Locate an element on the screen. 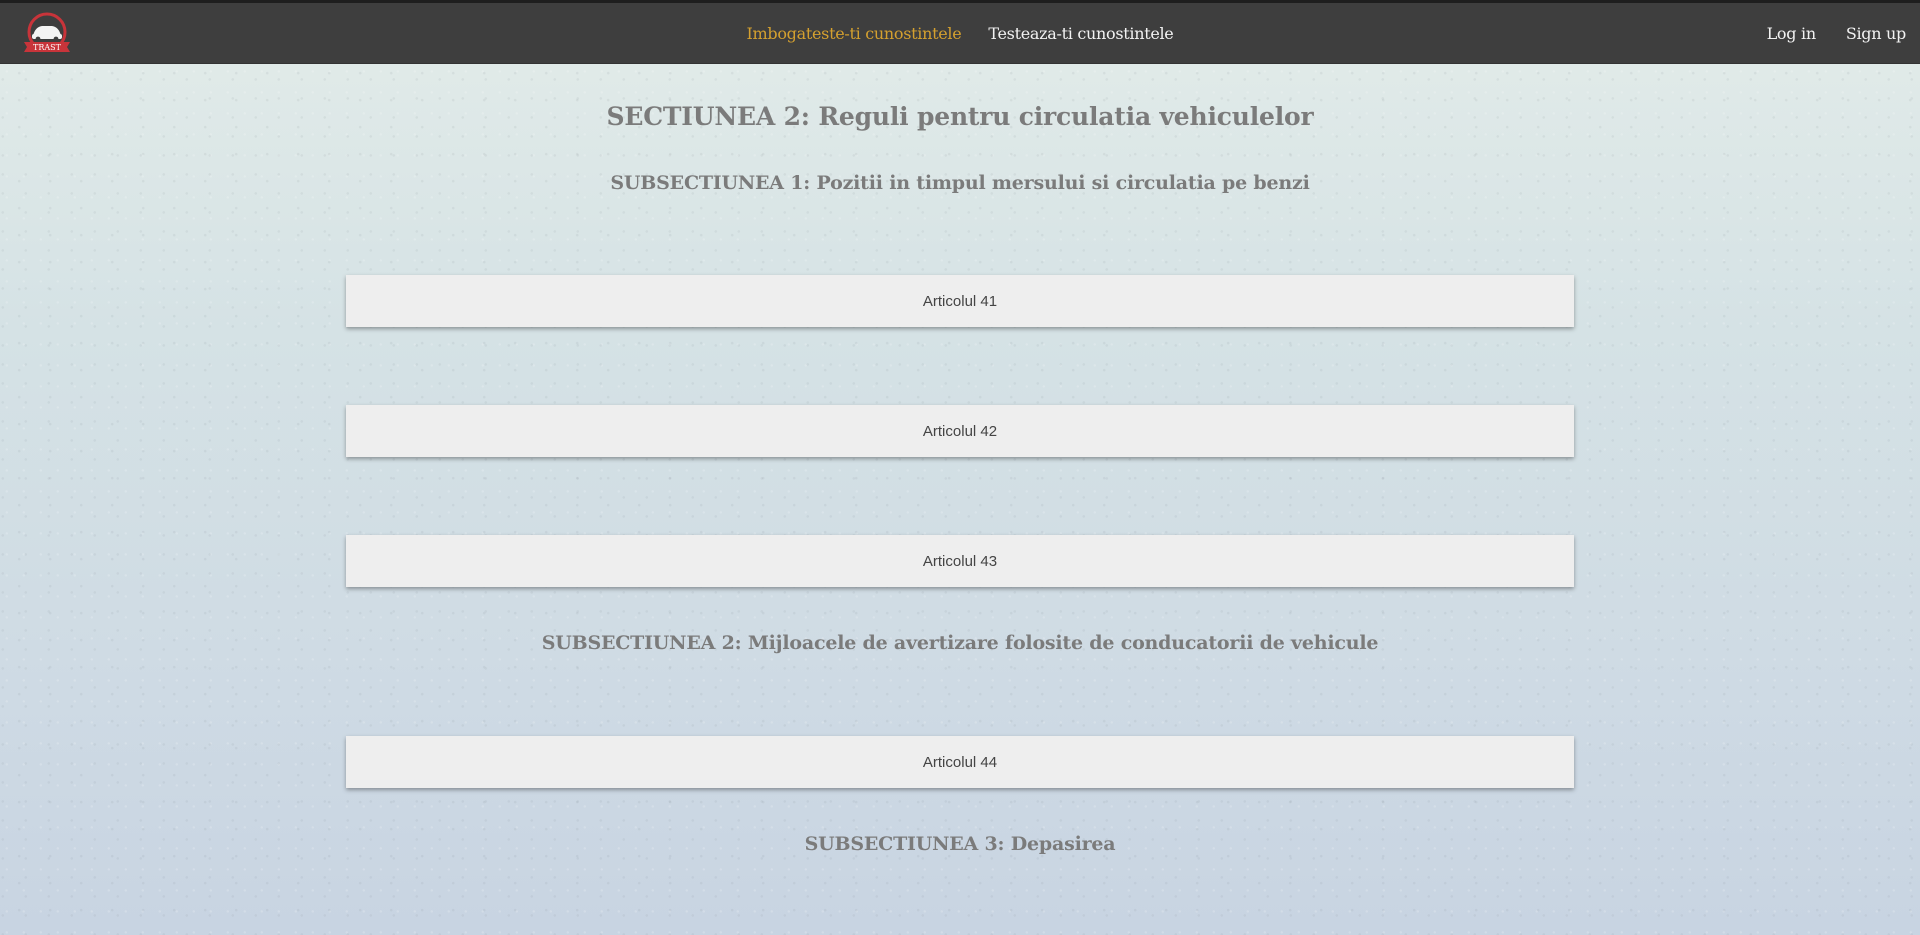 This screenshot has height=935, width=1920. article-44-button: Articolul 44 is located at coordinates (960, 762).